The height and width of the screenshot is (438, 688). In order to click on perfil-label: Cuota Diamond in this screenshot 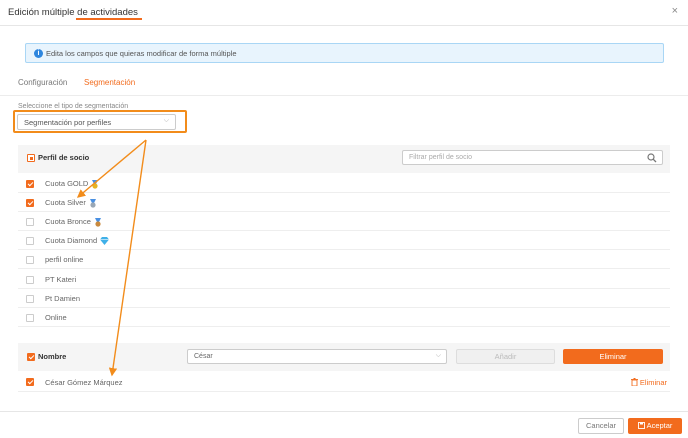, I will do `click(71, 240)`.